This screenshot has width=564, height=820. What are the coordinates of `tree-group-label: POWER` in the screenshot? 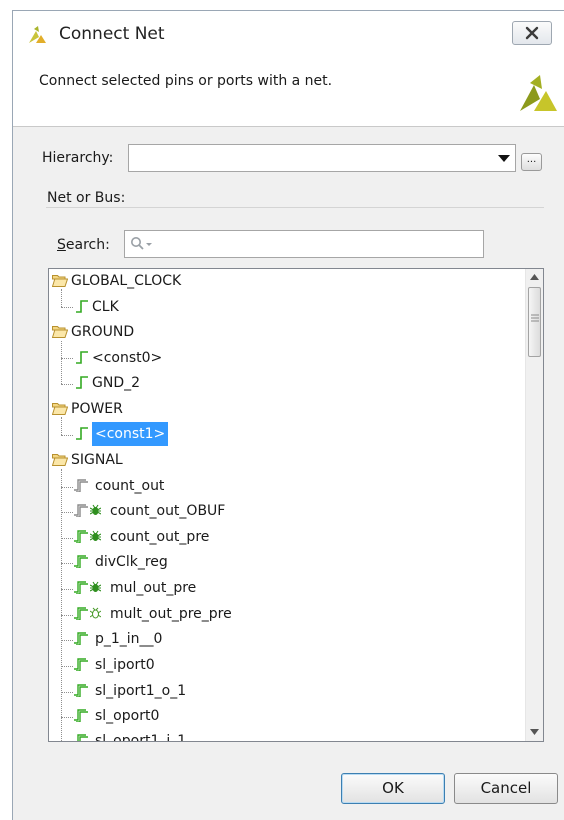 It's located at (97, 409).